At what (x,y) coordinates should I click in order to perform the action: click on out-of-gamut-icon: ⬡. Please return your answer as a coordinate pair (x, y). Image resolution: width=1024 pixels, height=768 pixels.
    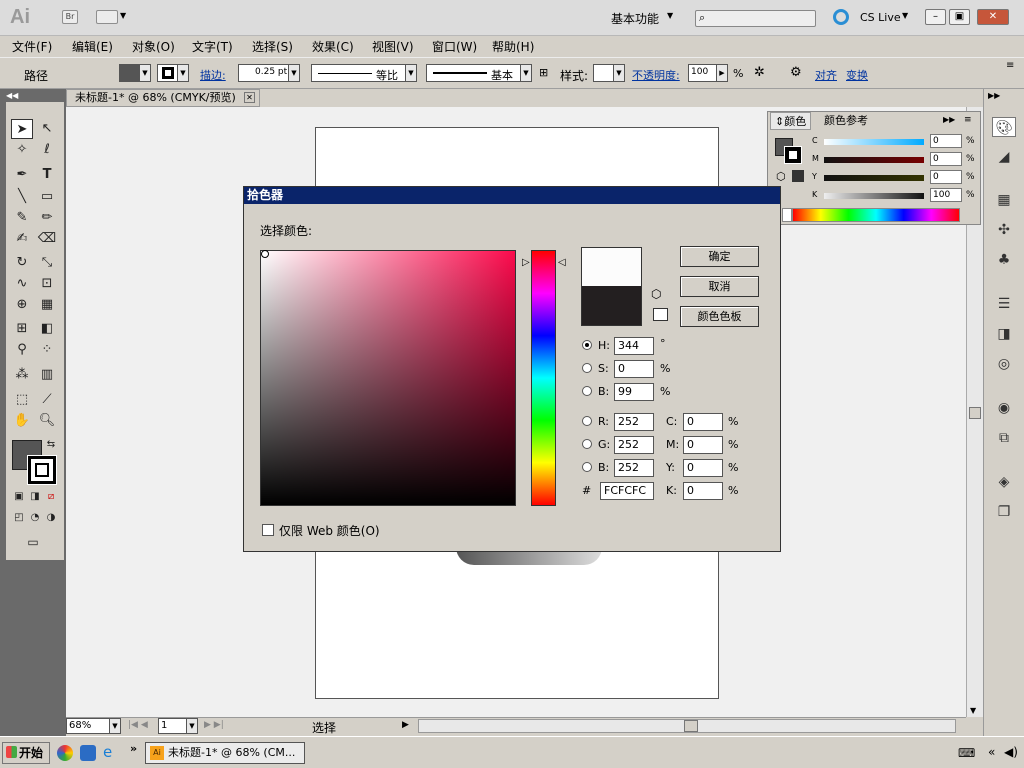
    Looking at the image, I should click on (781, 176).